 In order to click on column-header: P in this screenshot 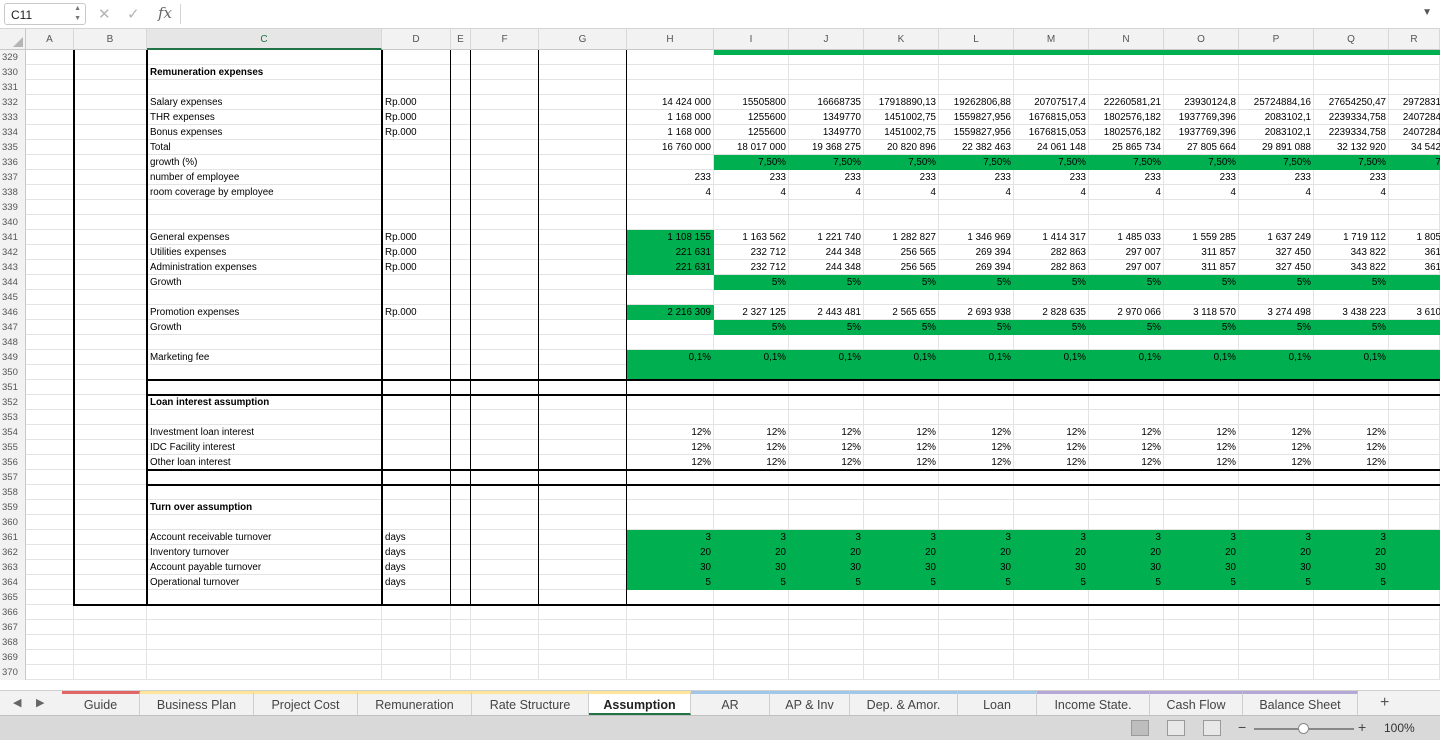, I will do `click(1276, 39)`.